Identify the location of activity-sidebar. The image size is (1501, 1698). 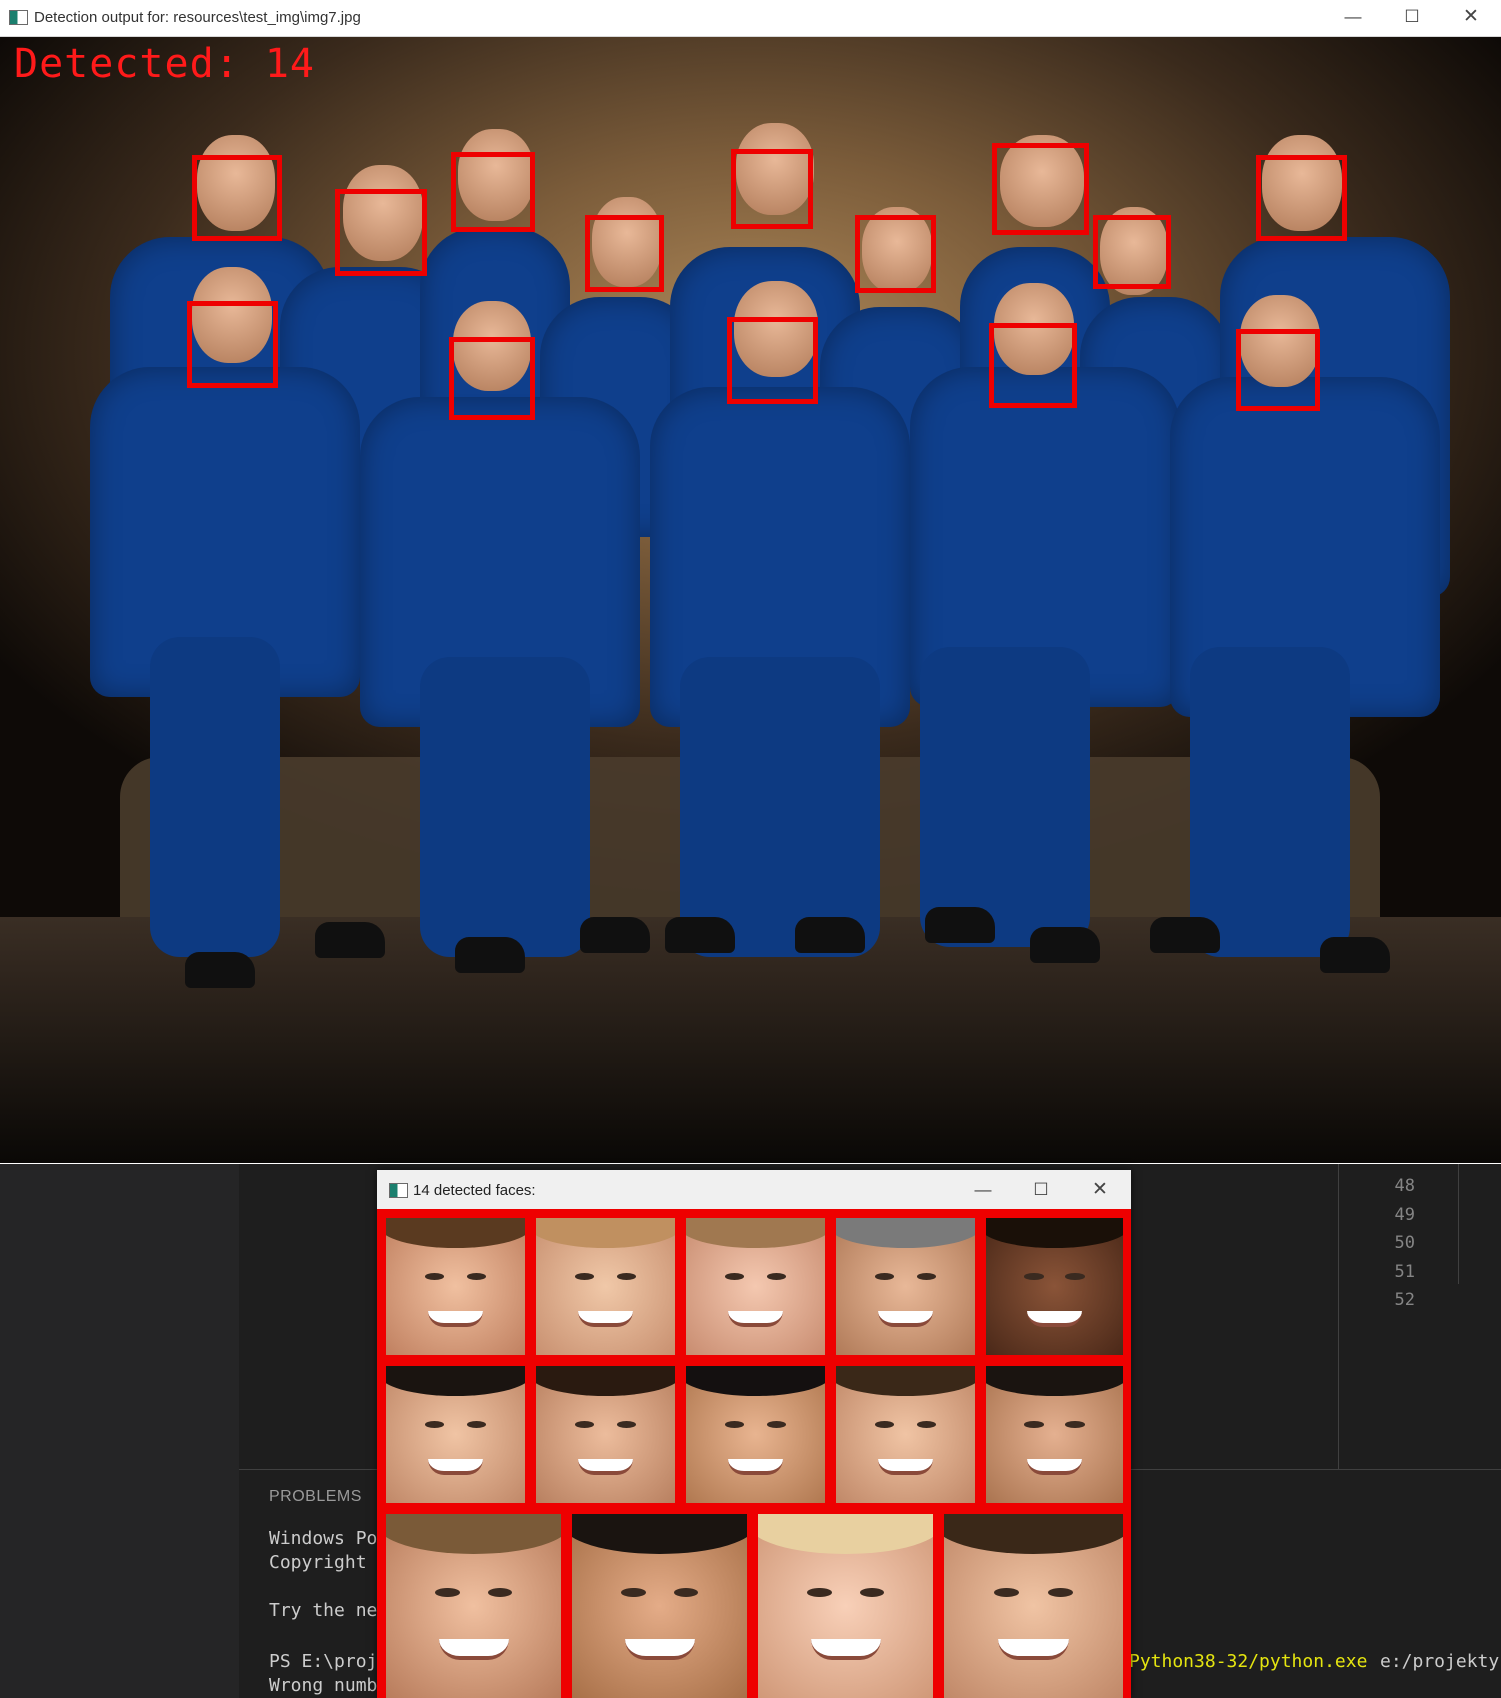
(119, 1431).